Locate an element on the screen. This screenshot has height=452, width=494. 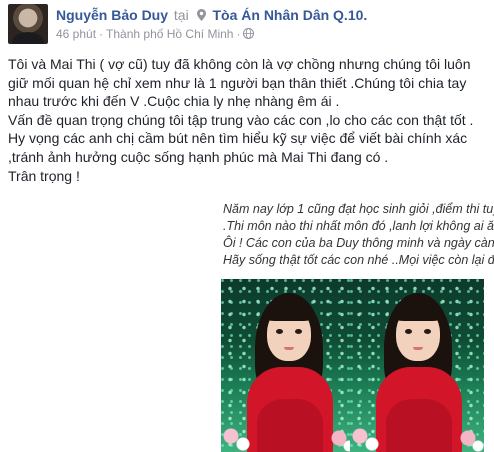
author-name-link: Nguyễn Bảo Duy is located at coordinates (112, 15).